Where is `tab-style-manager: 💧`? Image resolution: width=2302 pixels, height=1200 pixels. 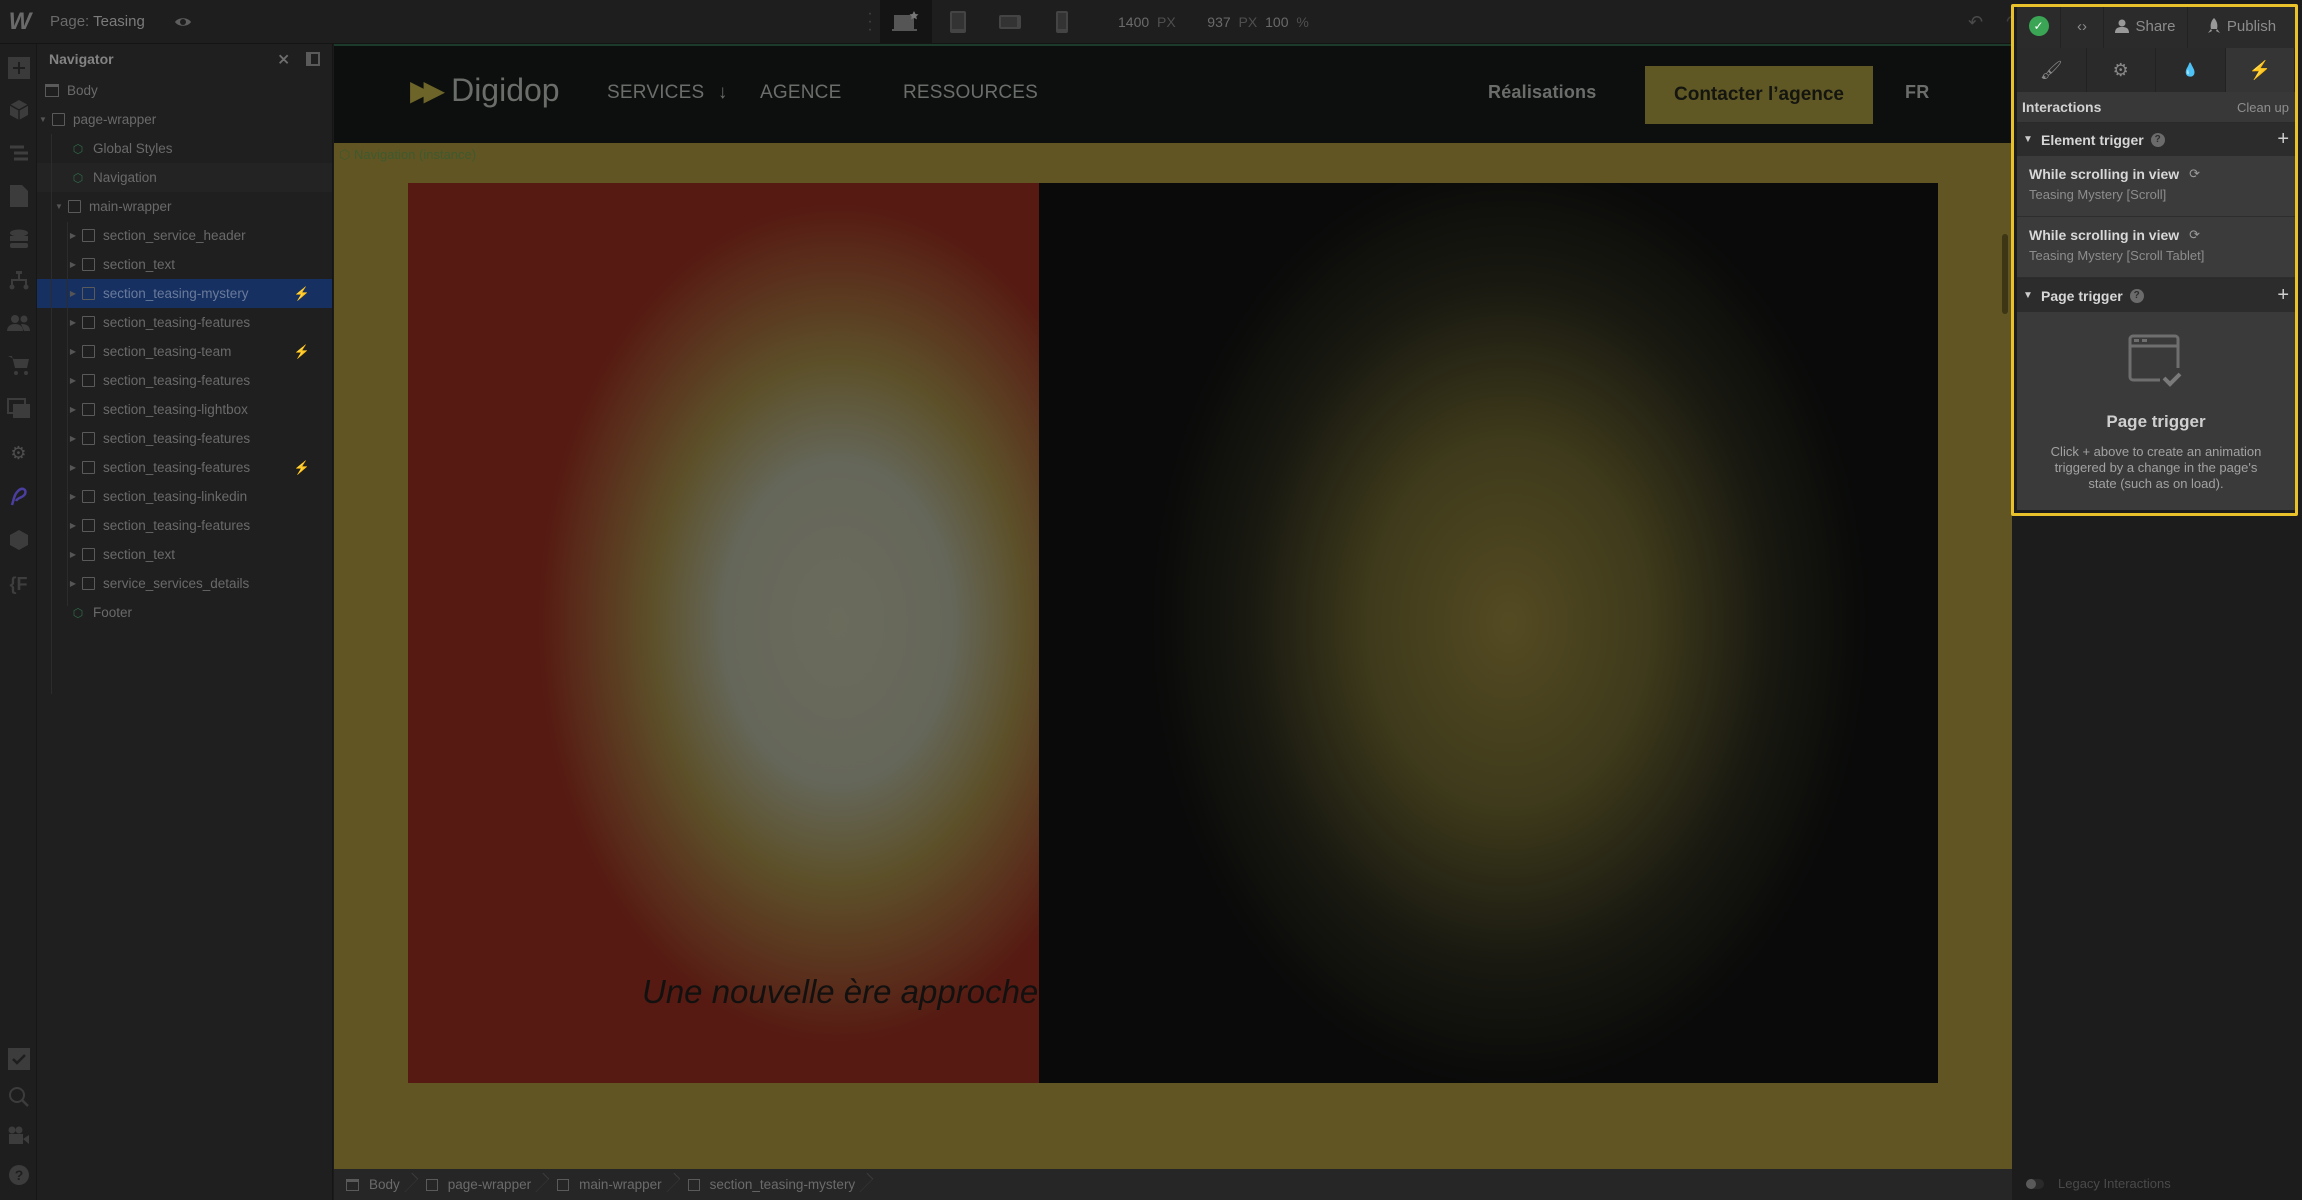
tab-style-manager: 💧 is located at coordinates (2191, 70).